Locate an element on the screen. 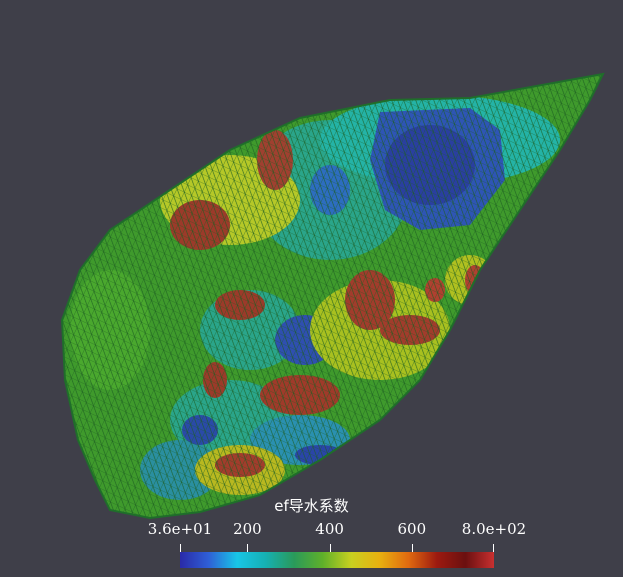  colorbar-title: ef导水系数 is located at coordinates (311, 506).